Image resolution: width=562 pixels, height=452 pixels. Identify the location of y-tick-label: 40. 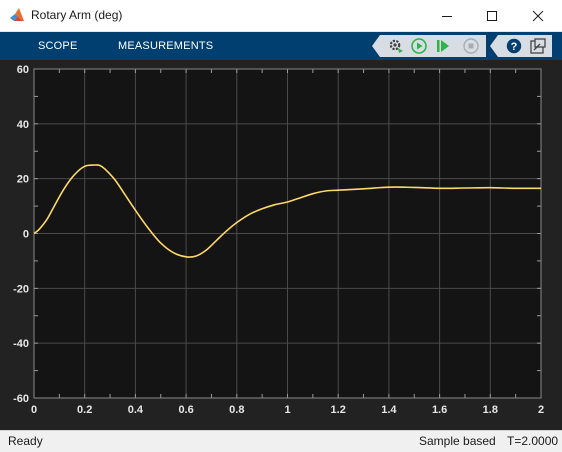
(23, 125).